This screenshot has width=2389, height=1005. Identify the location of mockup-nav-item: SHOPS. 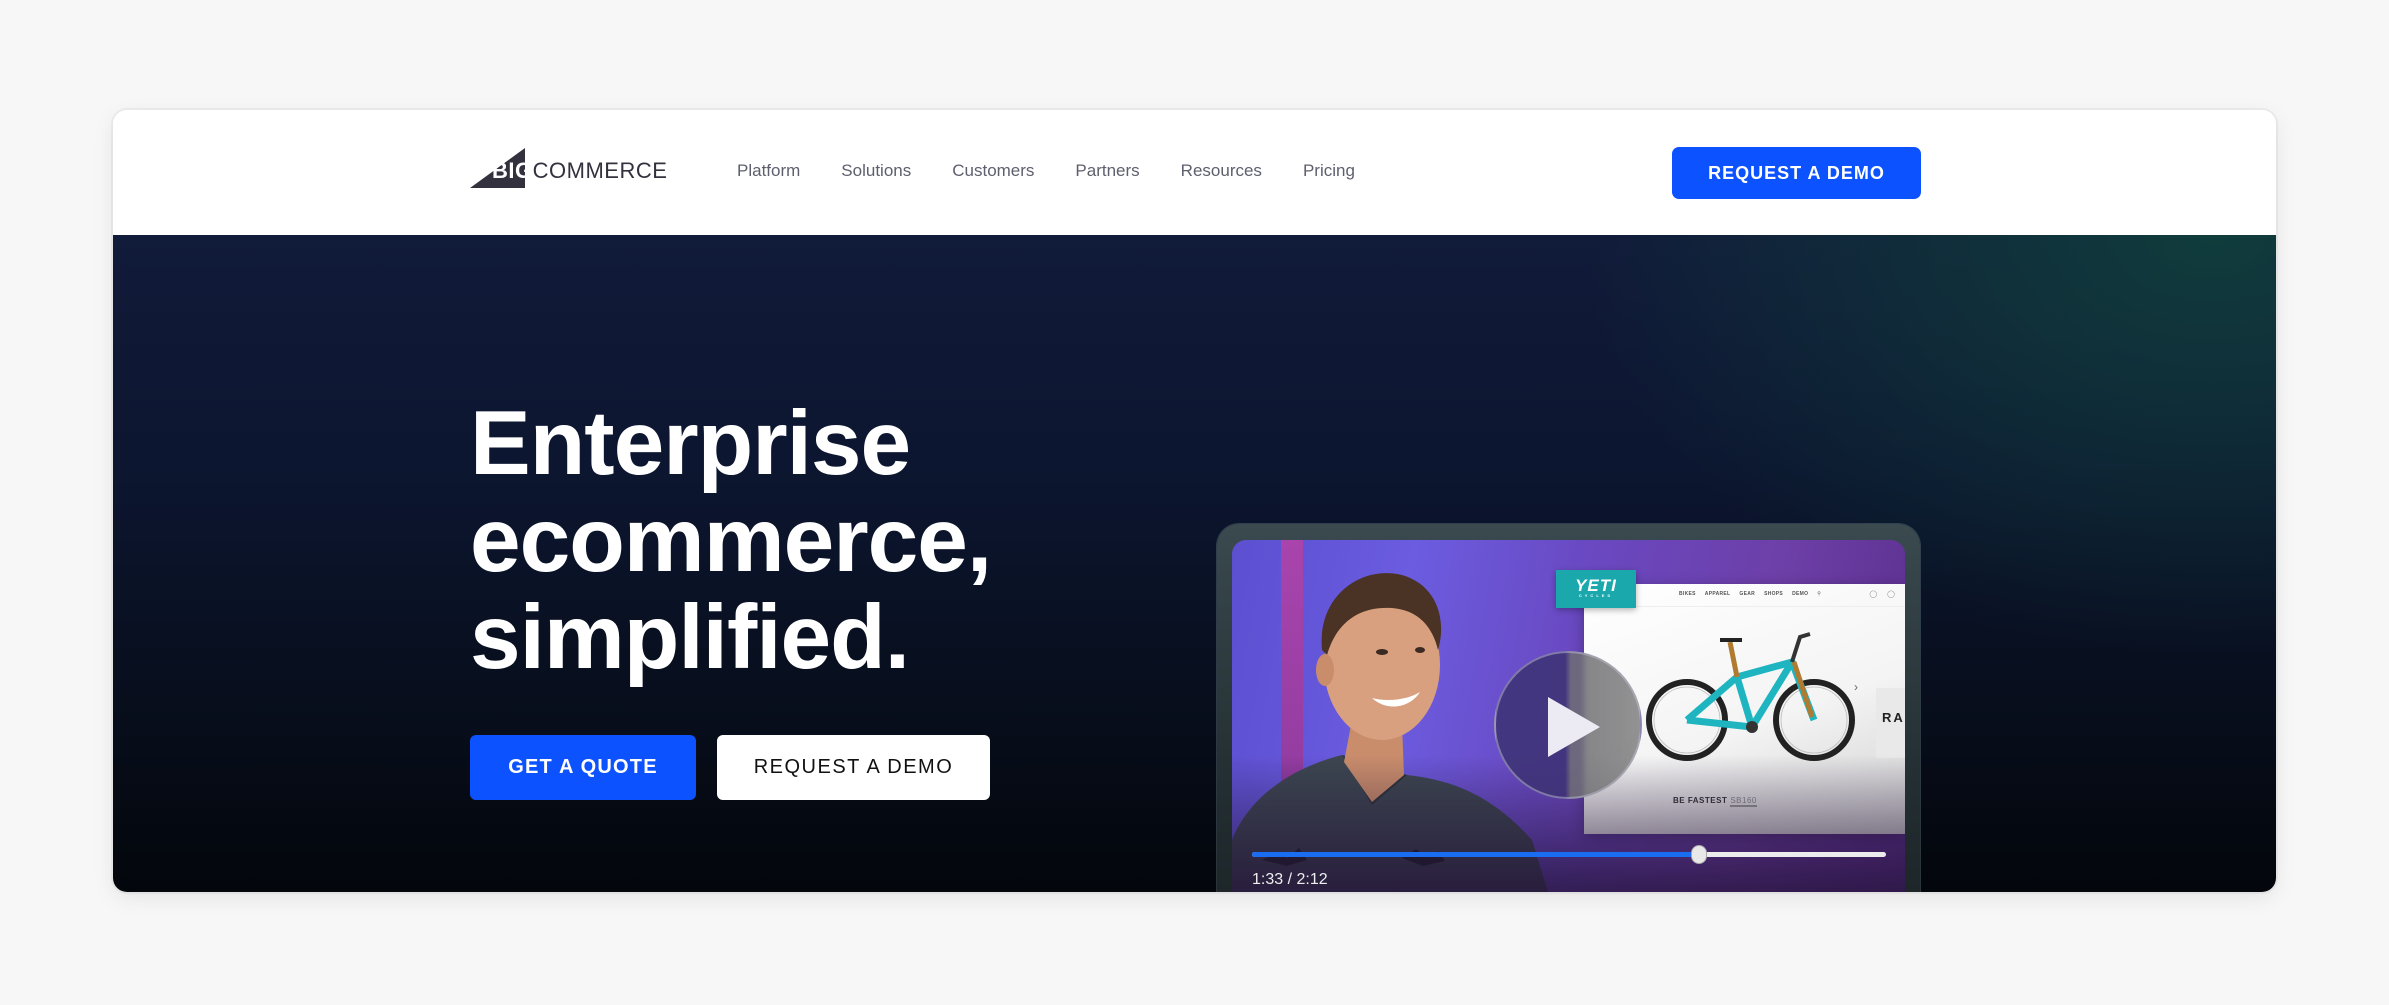
(1774, 594).